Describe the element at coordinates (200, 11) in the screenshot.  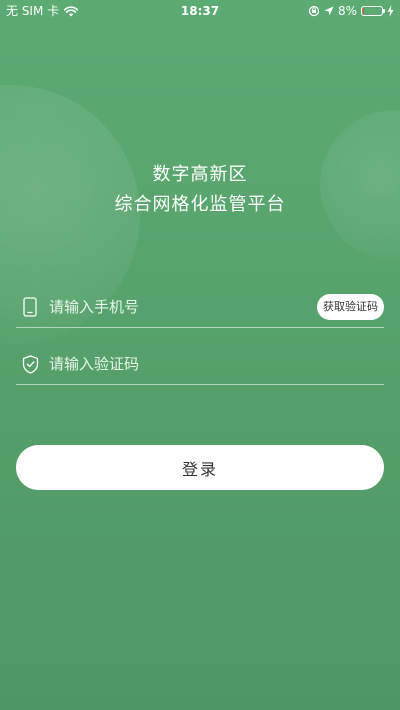
I see `status-bar: 无 SIM 卡 18:37 8%` at that location.